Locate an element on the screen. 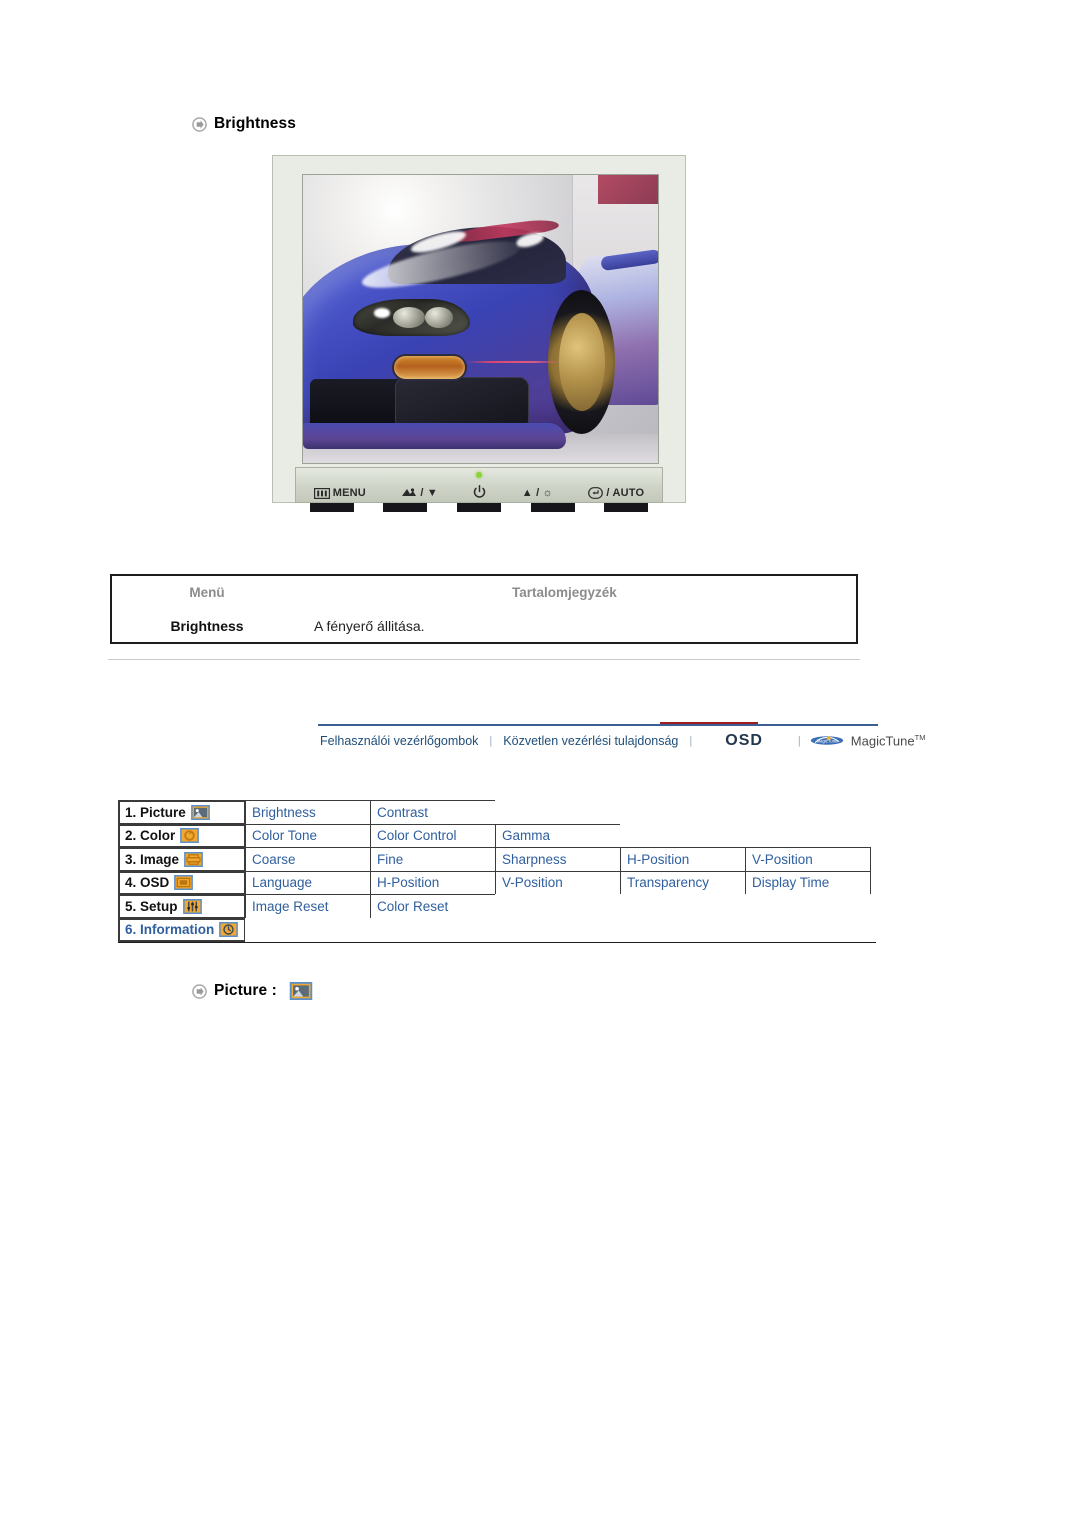 The width and height of the screenshot is (1080, 1528). osd-row-label-setup: 5. Setup is located at coordinates (182, 906).